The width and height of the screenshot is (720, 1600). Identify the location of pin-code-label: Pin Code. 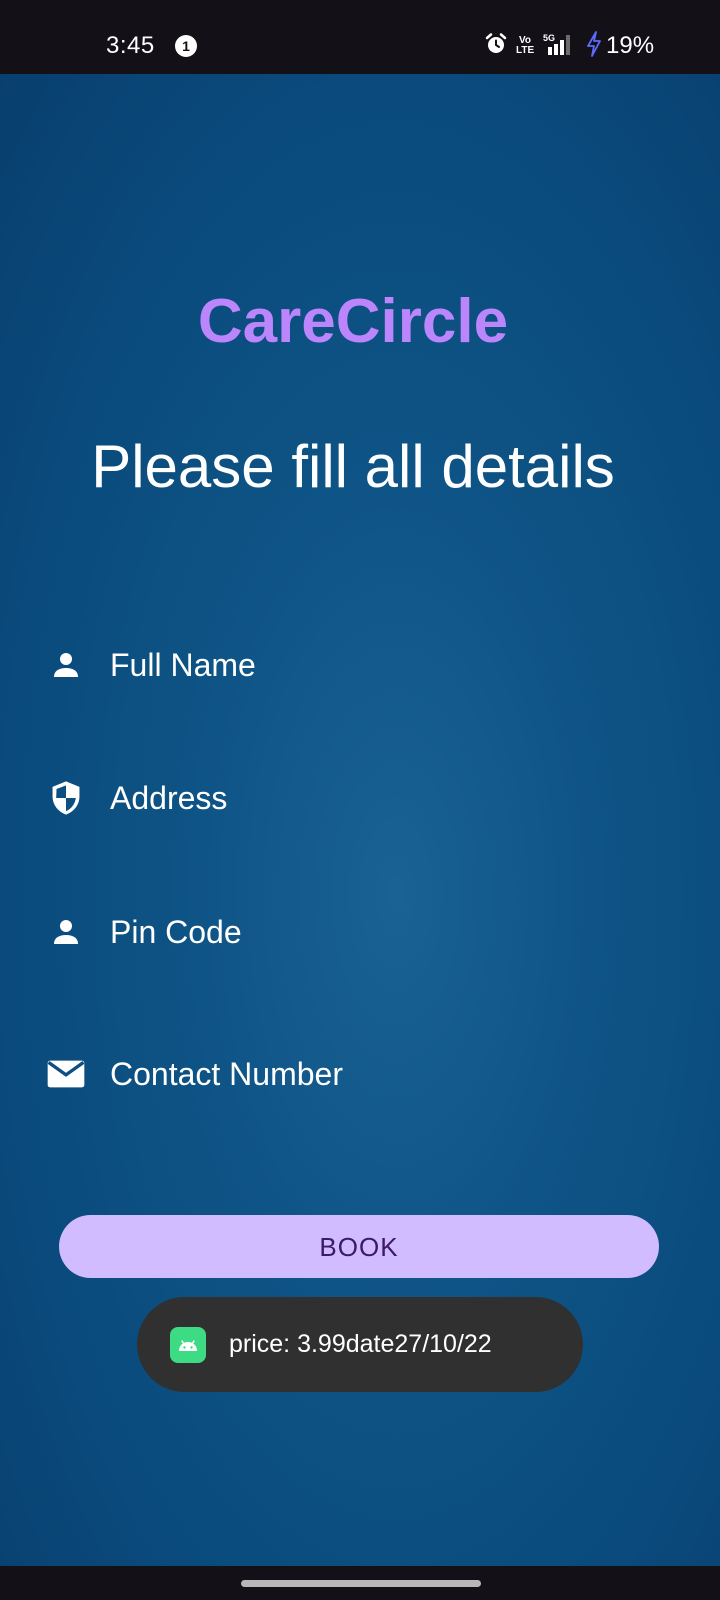
(176, 931).